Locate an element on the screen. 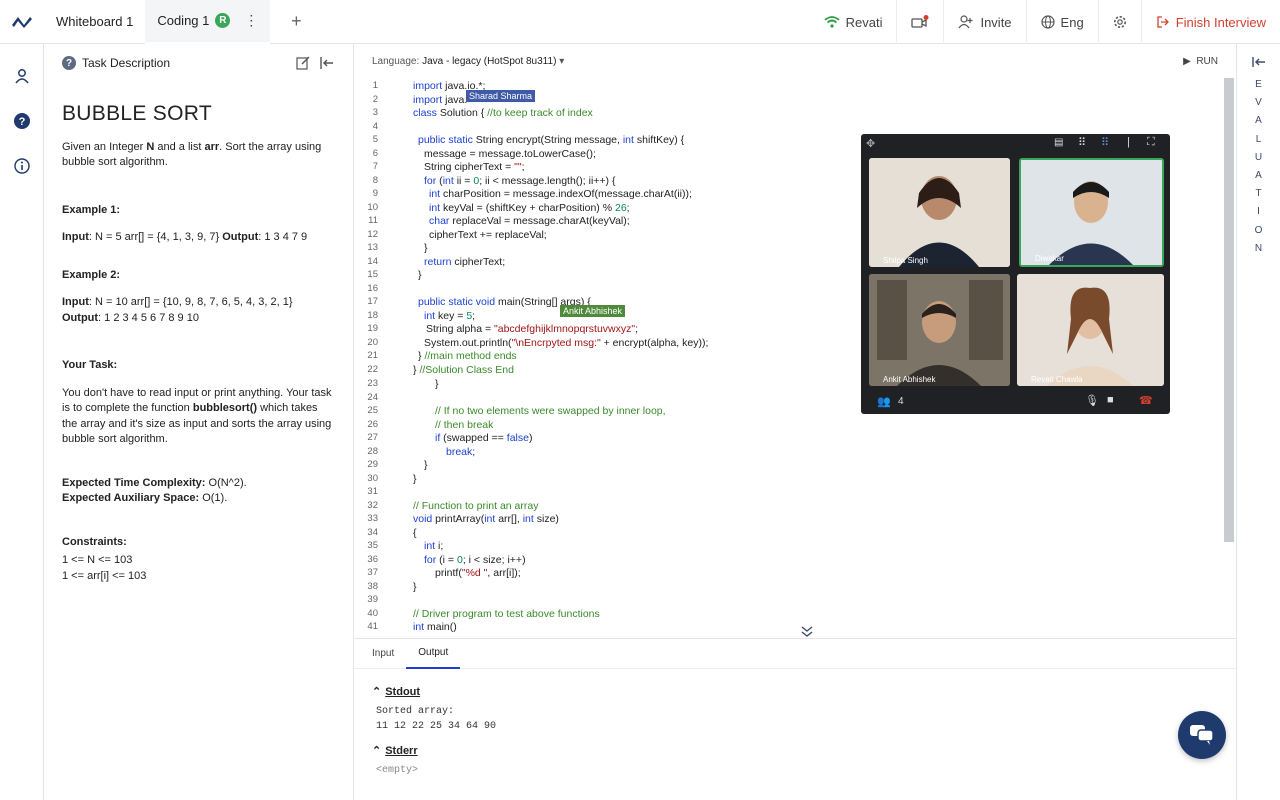 This screenshot has width=1280, height=800. evaluation-letter: I is located at coordinates (1259, 212).